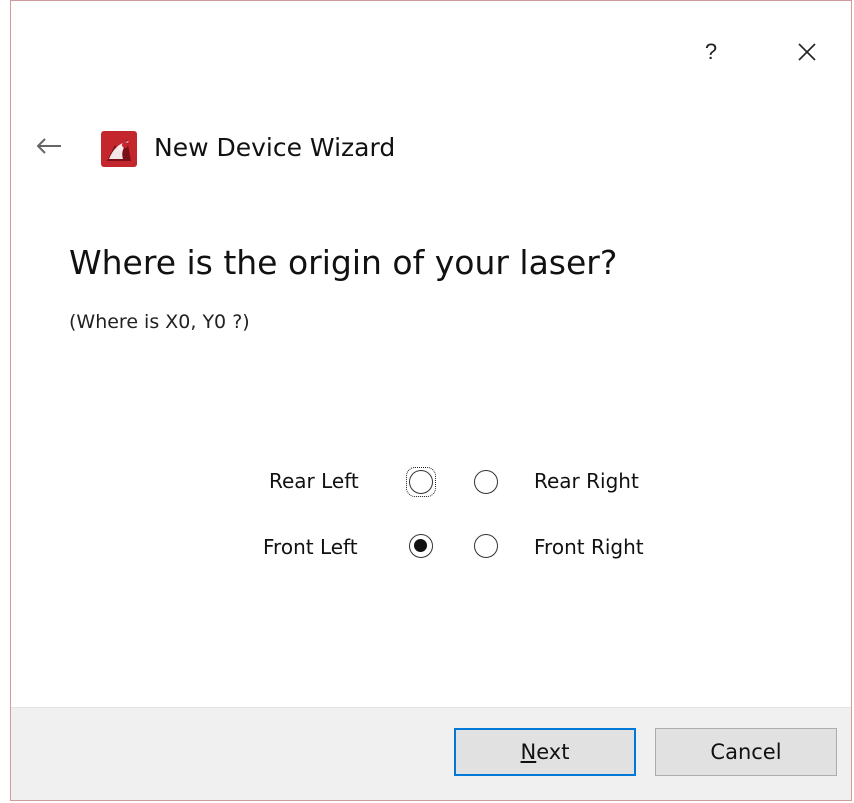 The width and height of the screenshot is (854, 803). I want to click on close-button, so click(807, 52).